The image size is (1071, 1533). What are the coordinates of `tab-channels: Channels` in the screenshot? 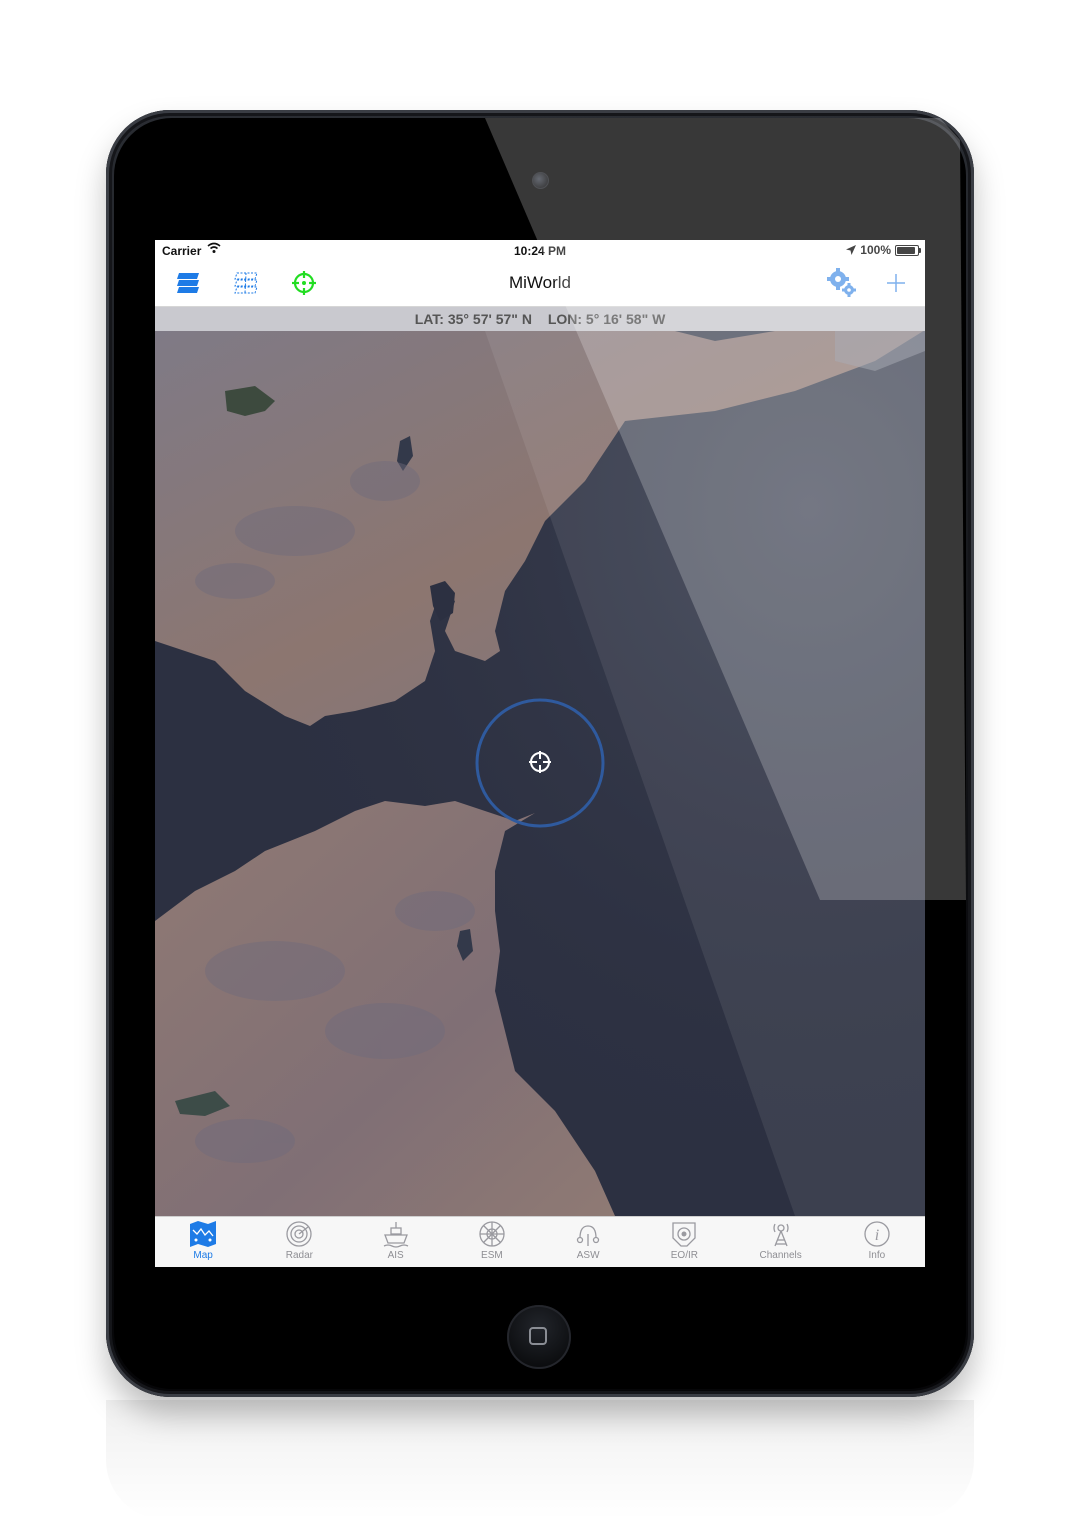 It's located at (781, 1242).